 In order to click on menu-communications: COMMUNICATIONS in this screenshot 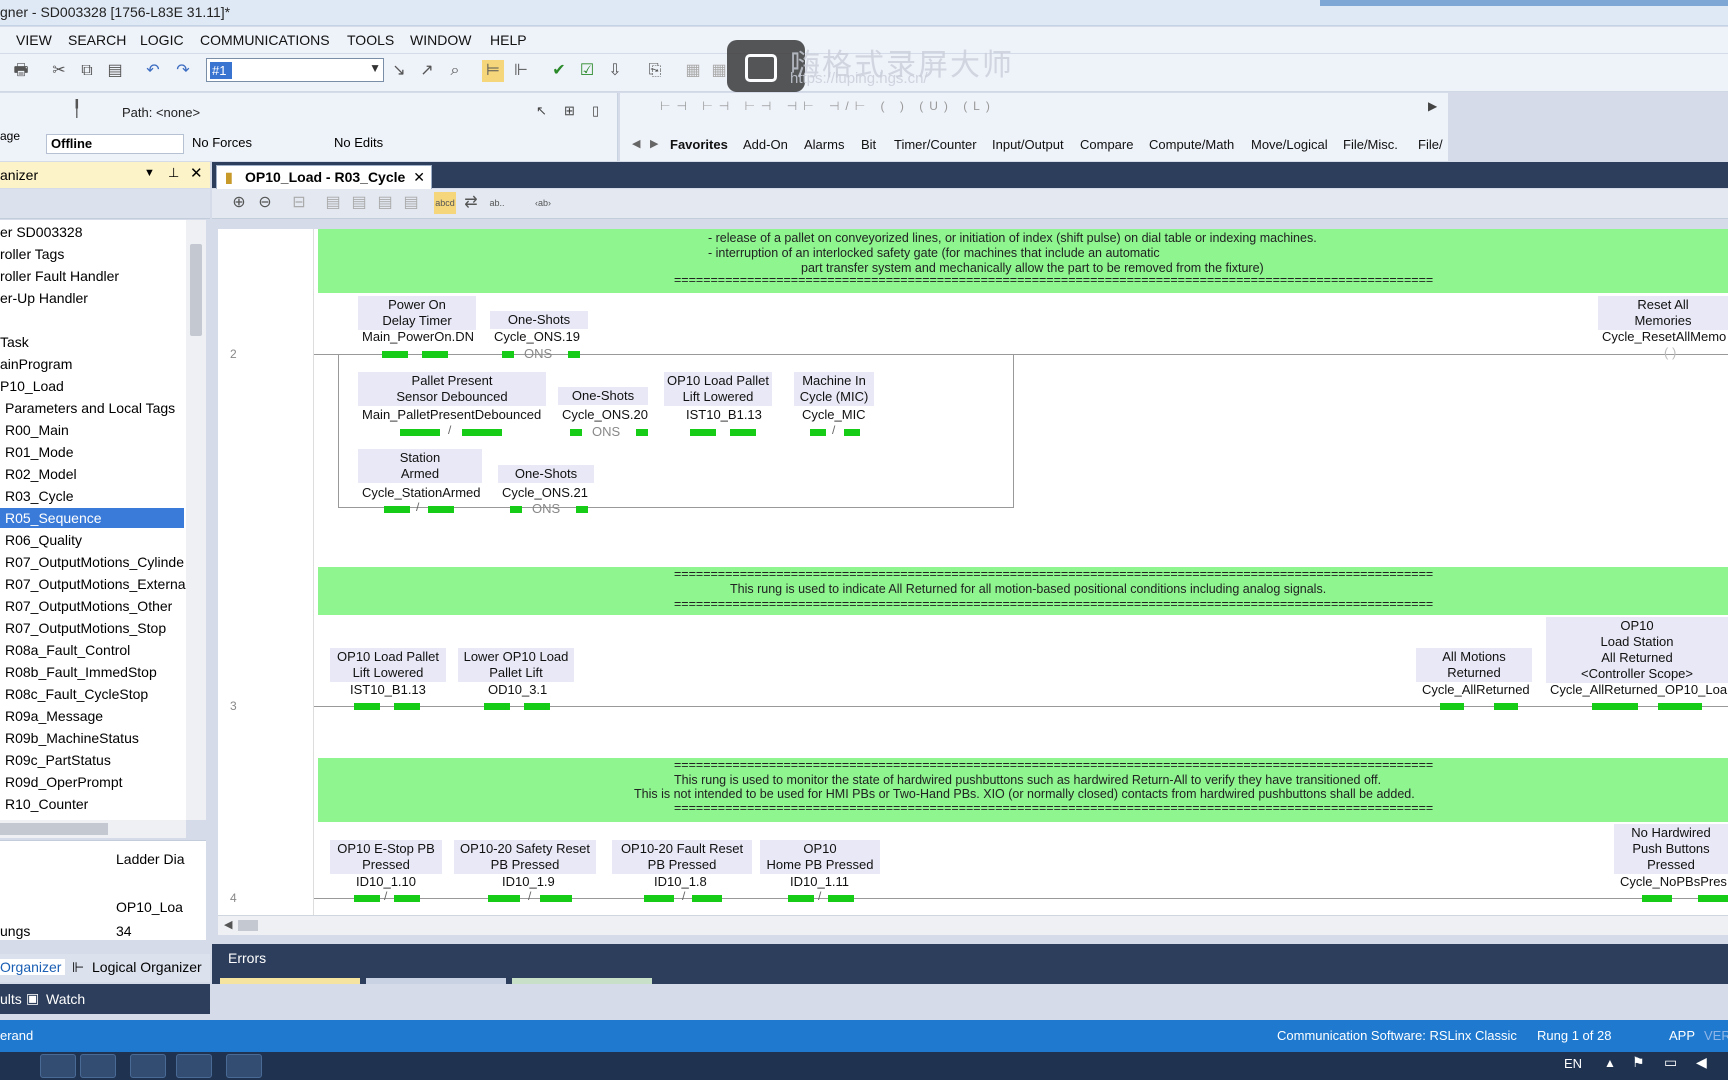, I will do `click(265, 40)`.